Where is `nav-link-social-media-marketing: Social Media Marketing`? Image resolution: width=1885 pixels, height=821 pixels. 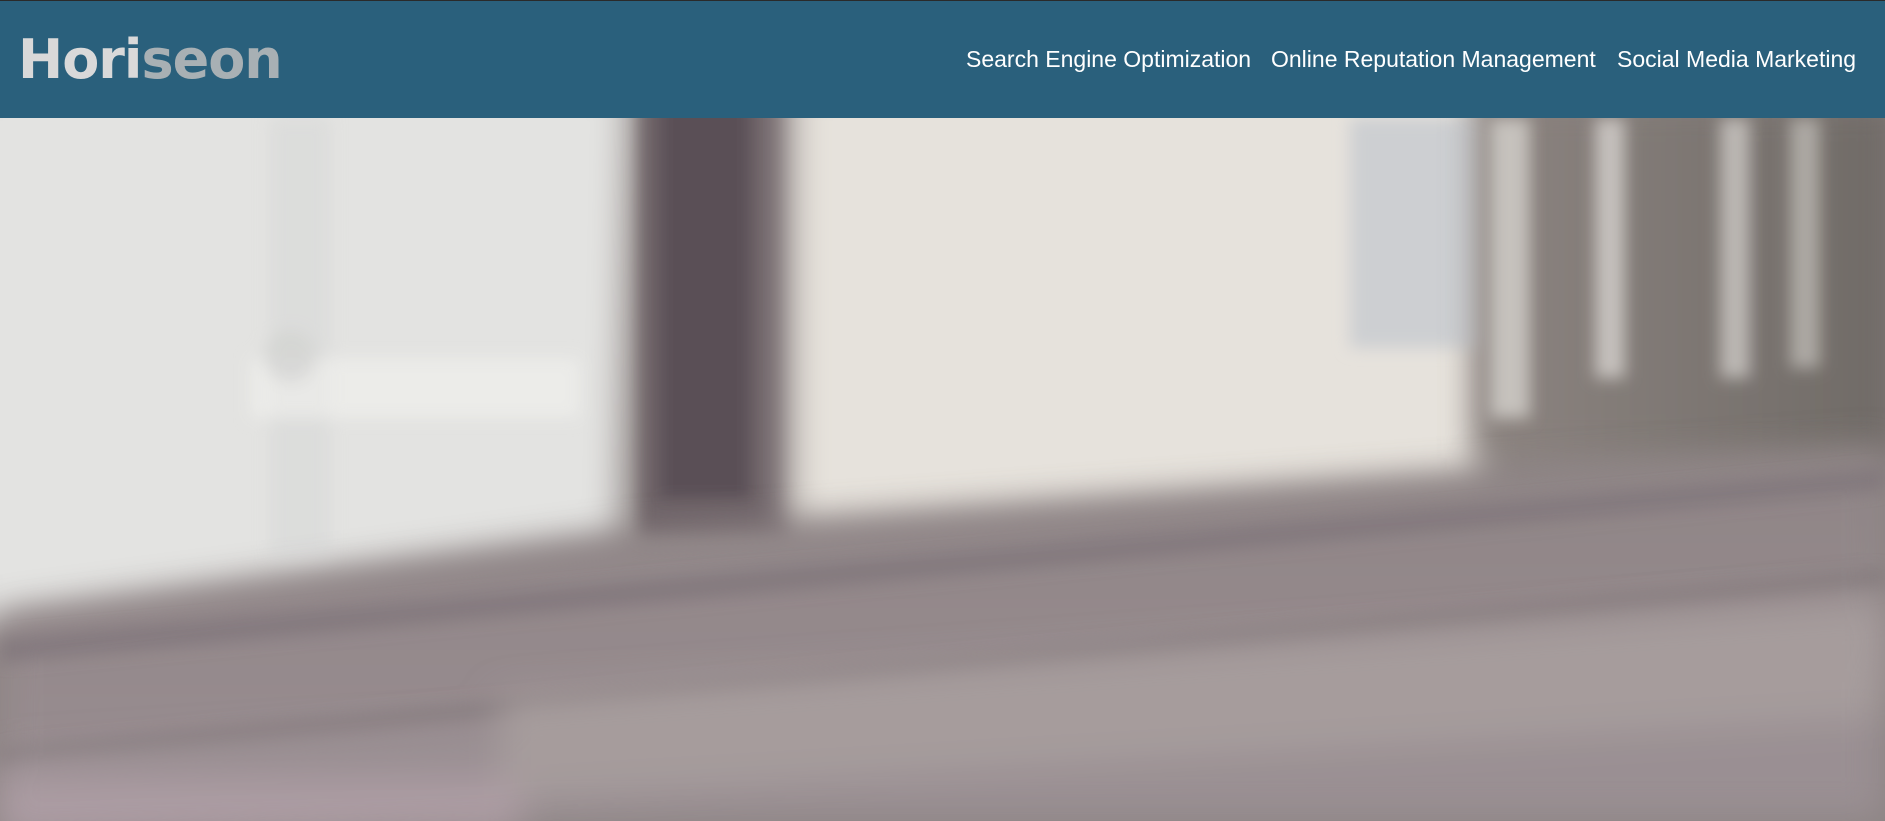
nav-link-social-media-marketing: Social Media Marketing is located at coordinates (1736, 59).